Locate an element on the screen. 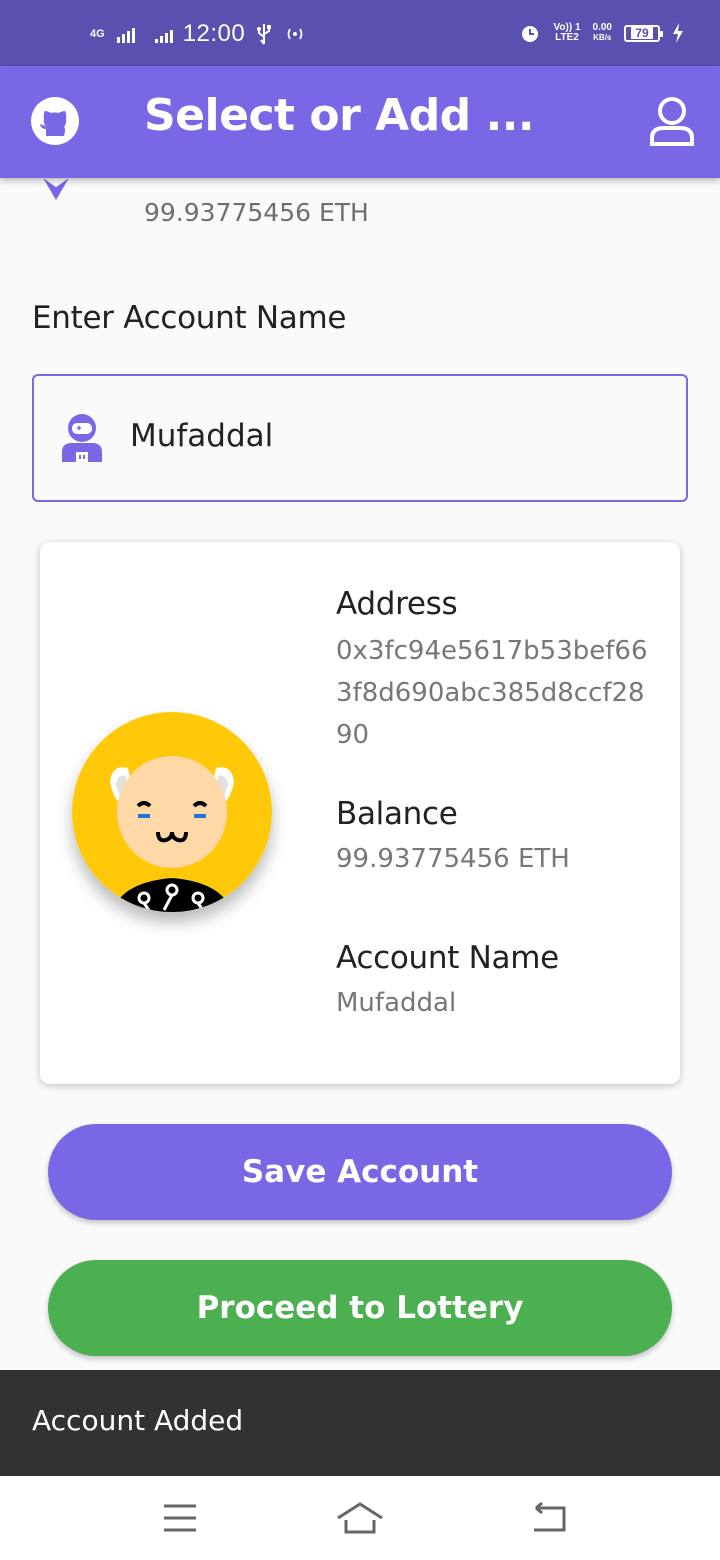 The width and height of the screenshot is (720, 1560). github-icon is located at coordinates (55, 121).